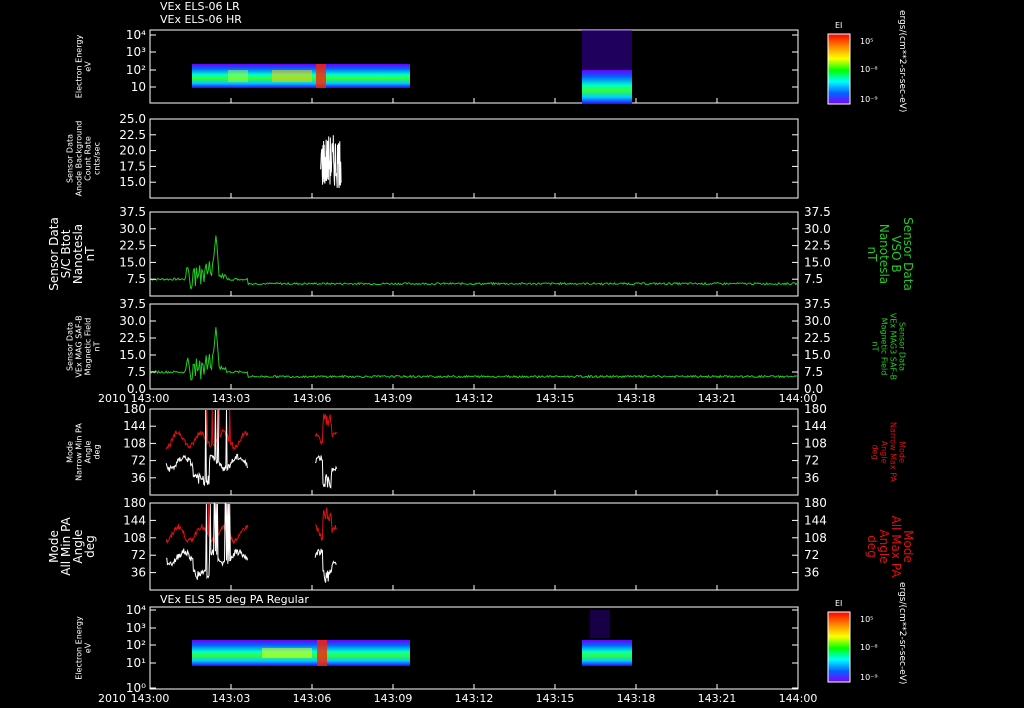 This screenshot has width=1024, height=708. Describe the element at coordinates (132, 151) in the screenshot. I see `p2-ytick-label: 20.0` at that location.